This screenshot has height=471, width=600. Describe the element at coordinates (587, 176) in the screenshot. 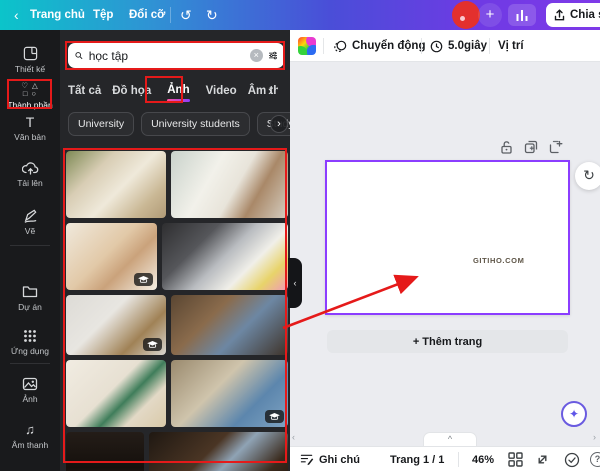

I see `regenerate-button: ↻` at that location.